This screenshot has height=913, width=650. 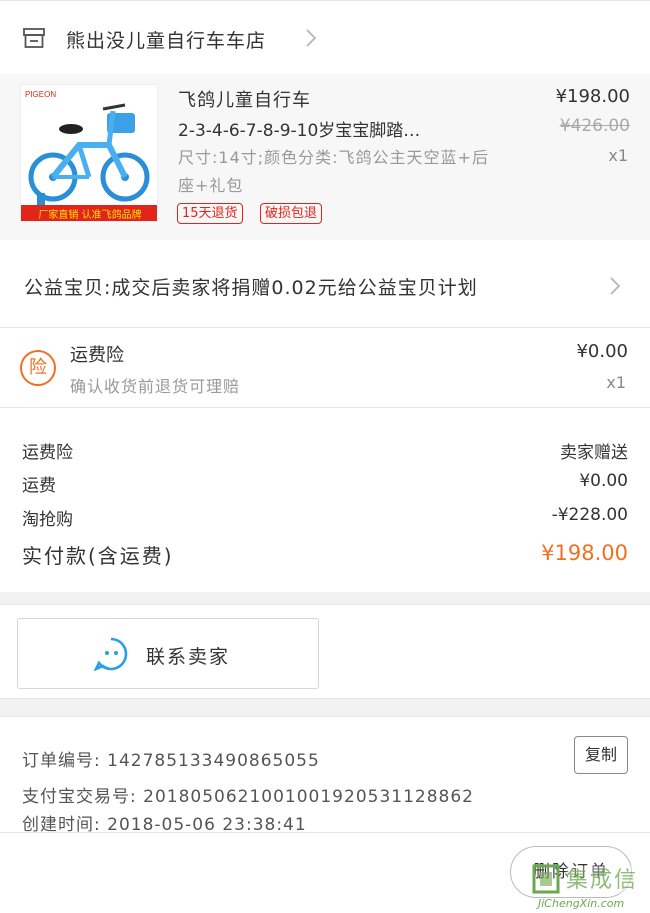 What do you see at coordinates (39, 486) in the screenshot?
I see `summary-label-shipping: 运费` at bounding box center [39, 486].